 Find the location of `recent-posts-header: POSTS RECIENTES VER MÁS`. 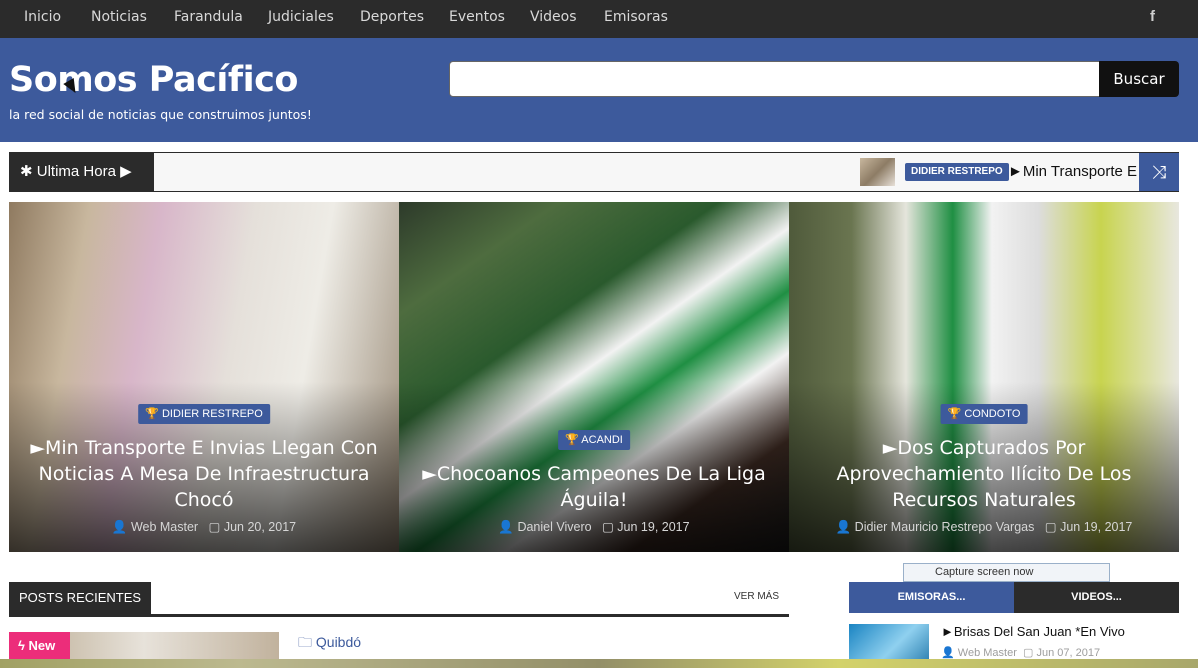

recent-posts-header: POSTS RECIENTES VER MÁS is located at coordinates (399, 599).